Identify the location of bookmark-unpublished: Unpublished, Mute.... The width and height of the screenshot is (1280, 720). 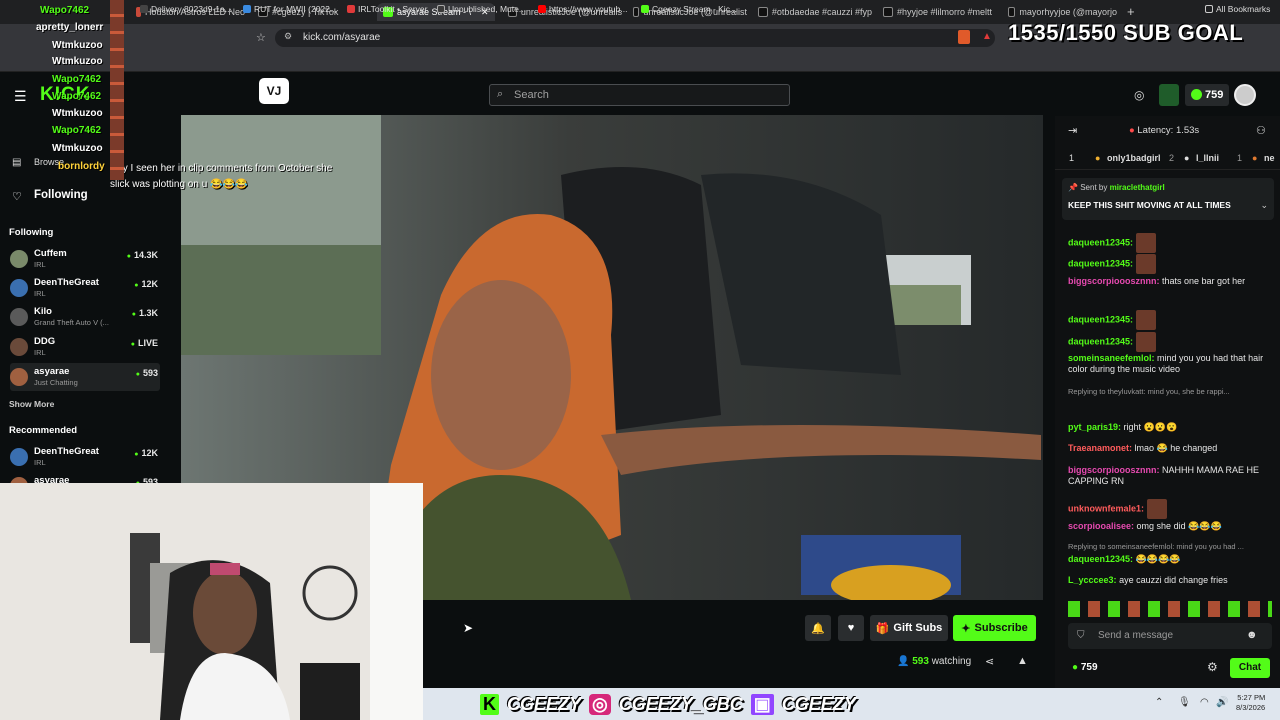
(481, 9).